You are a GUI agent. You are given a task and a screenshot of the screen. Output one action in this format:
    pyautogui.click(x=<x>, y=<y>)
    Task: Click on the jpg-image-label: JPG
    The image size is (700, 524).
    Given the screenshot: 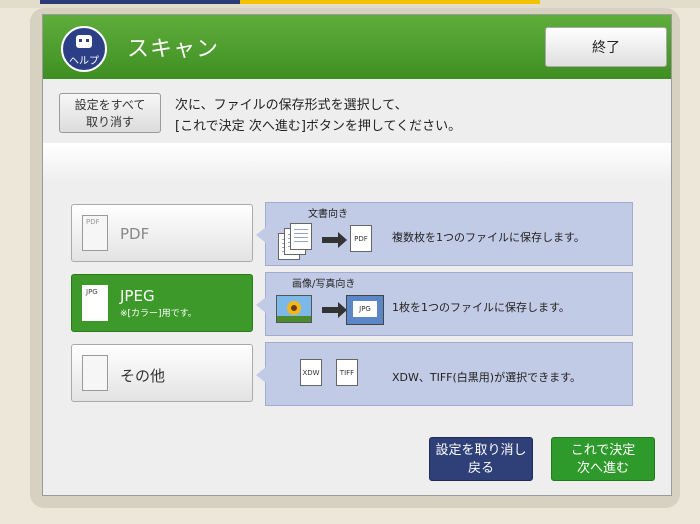 What is the action you would take?
    pyautogui.click(x=365, y=309)
    